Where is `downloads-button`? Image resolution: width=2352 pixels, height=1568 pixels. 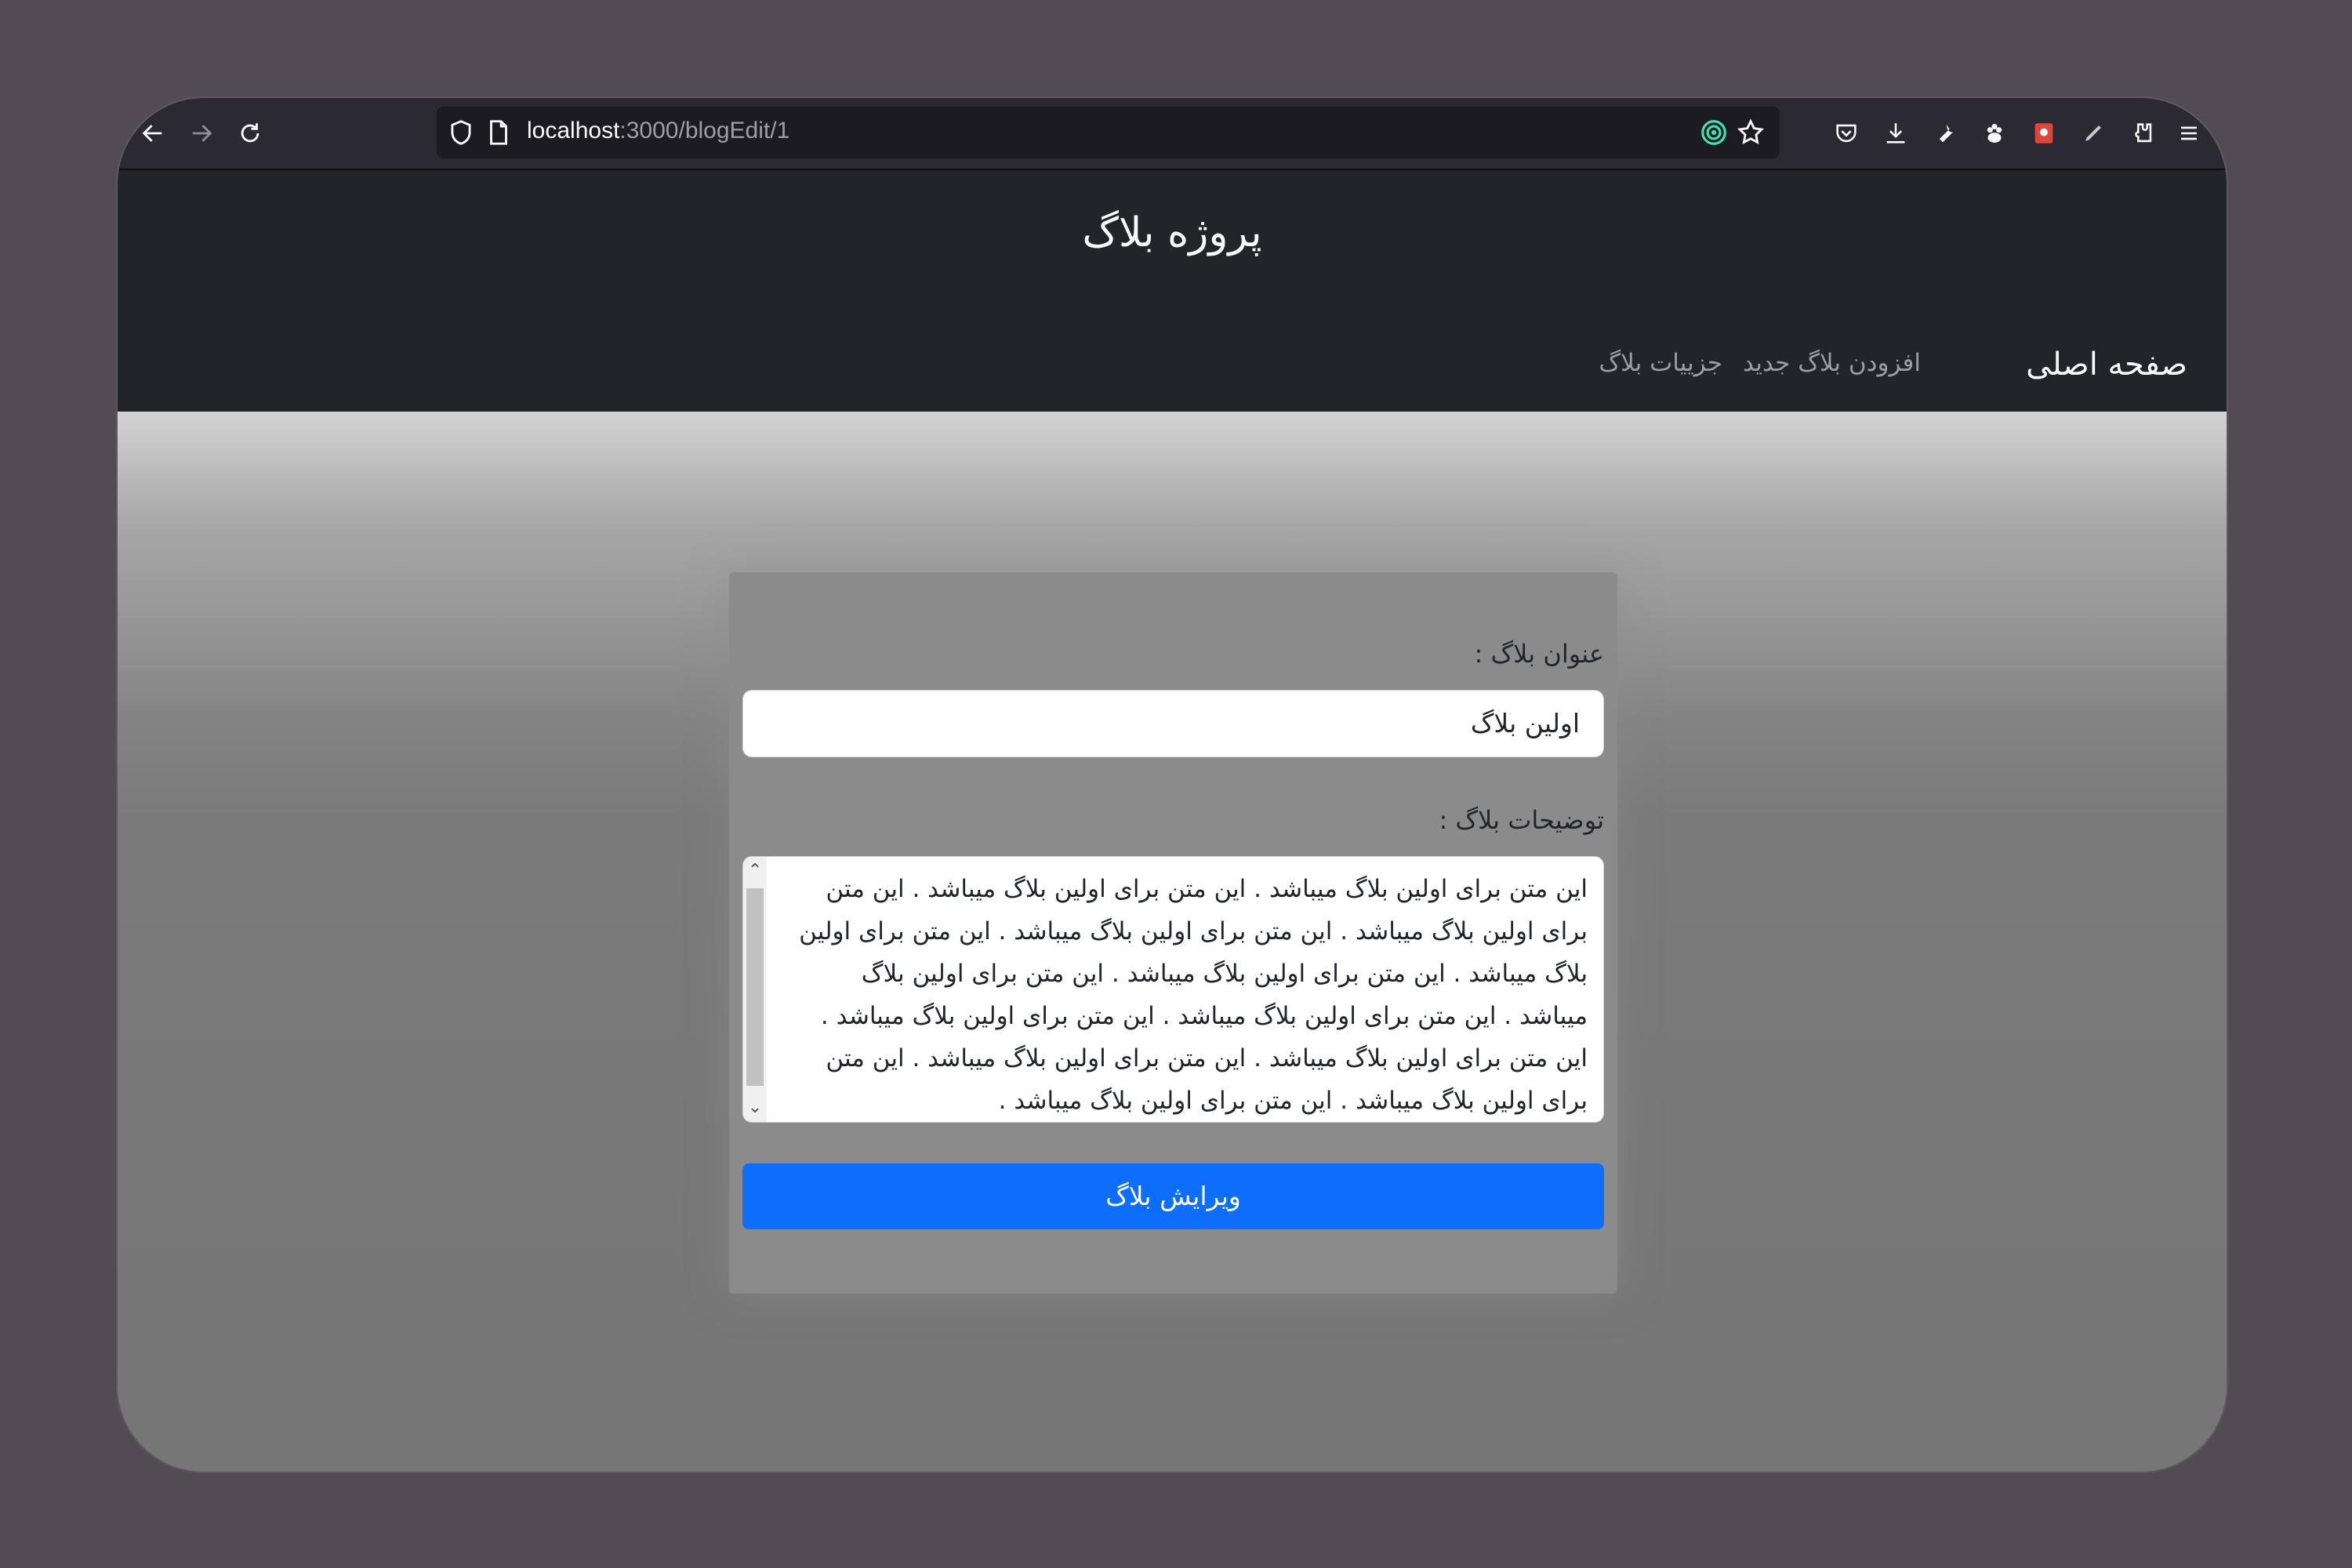
downloads-button is located at coordinates (1895, 133).